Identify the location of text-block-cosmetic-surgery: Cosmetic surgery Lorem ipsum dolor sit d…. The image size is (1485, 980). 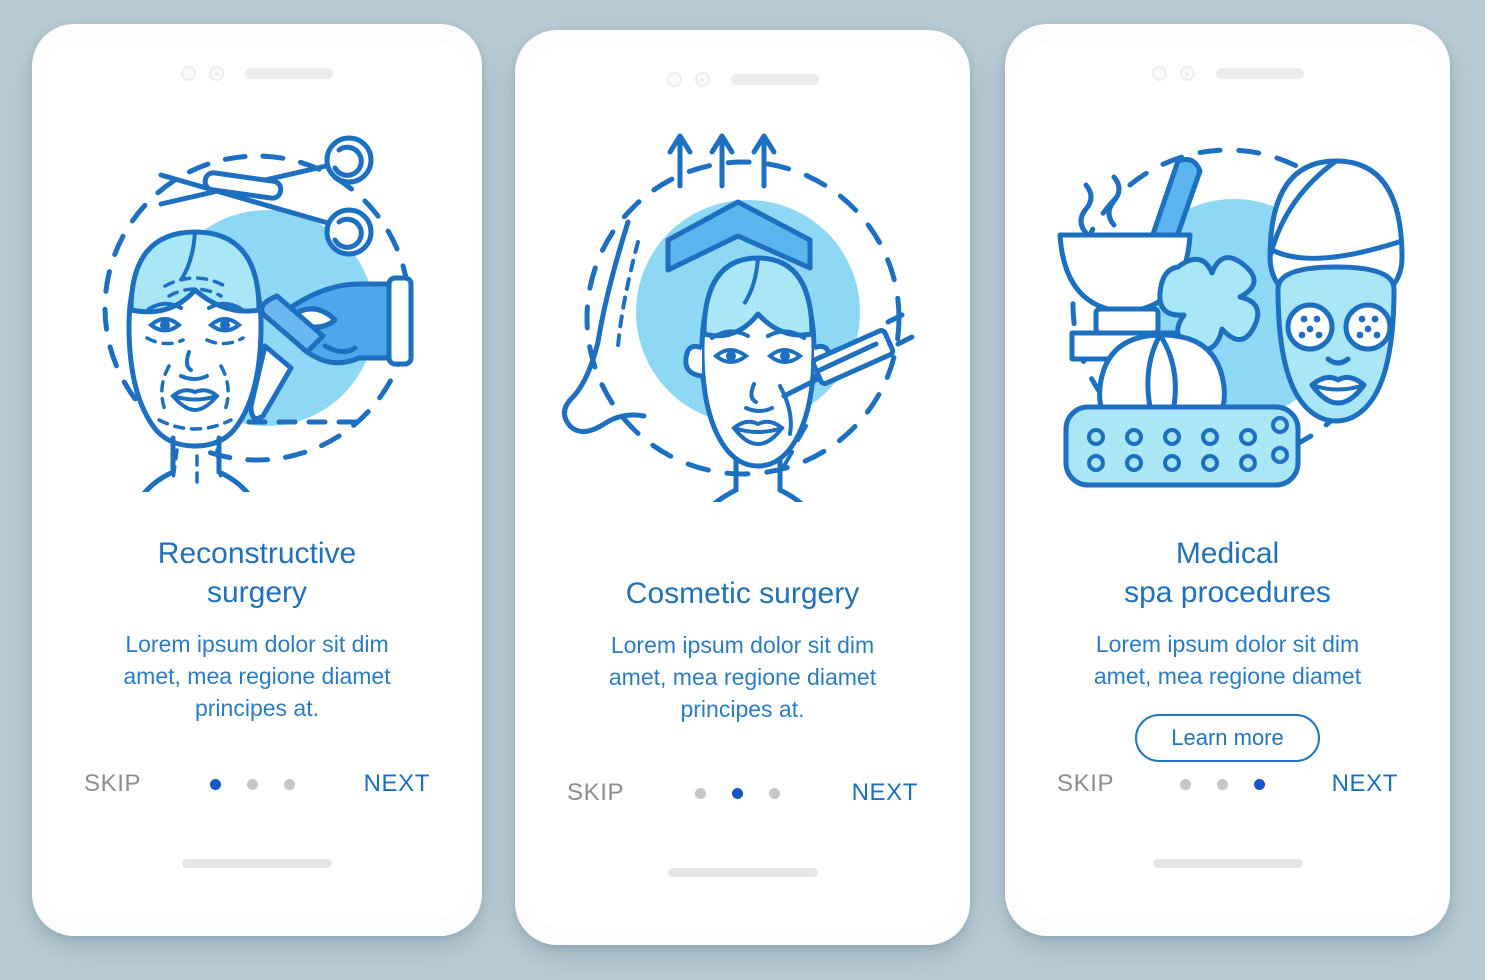
(742, 649).